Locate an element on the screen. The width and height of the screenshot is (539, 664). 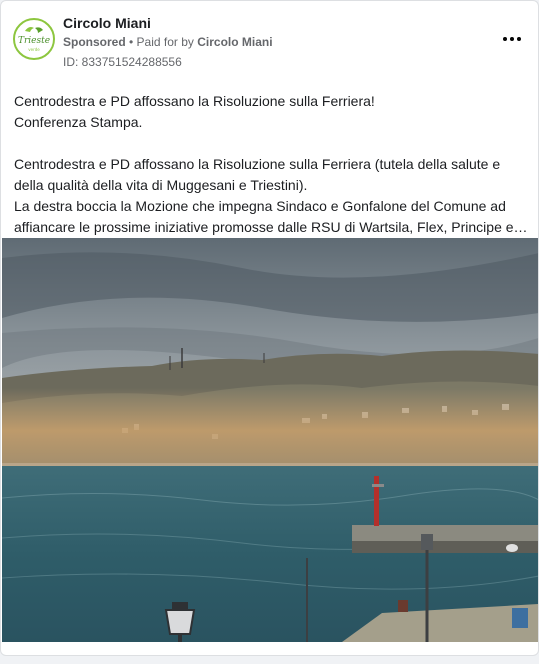
svg-text: Trieste is located at coordinates (34, 41).